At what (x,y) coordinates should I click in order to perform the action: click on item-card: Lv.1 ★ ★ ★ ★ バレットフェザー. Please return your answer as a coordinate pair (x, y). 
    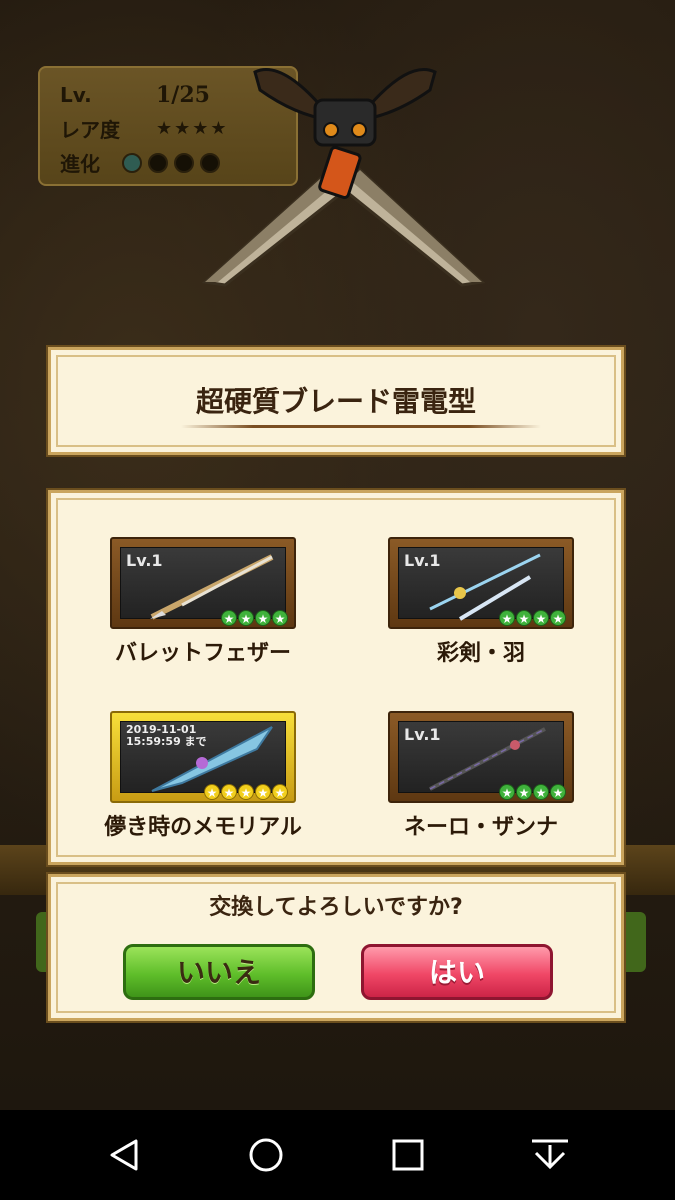
    Looking at the image, I should click on (203, 602).